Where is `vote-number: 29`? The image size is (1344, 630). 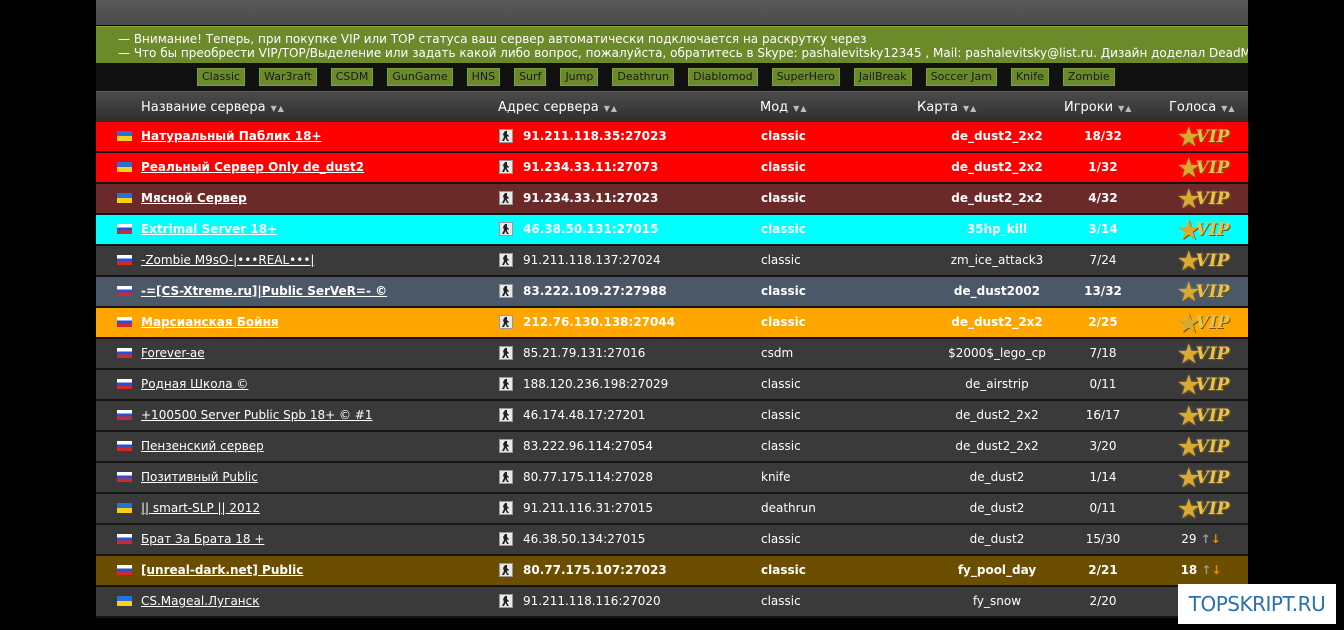
vote-number: 29 is located at coordinates (1189, 539).